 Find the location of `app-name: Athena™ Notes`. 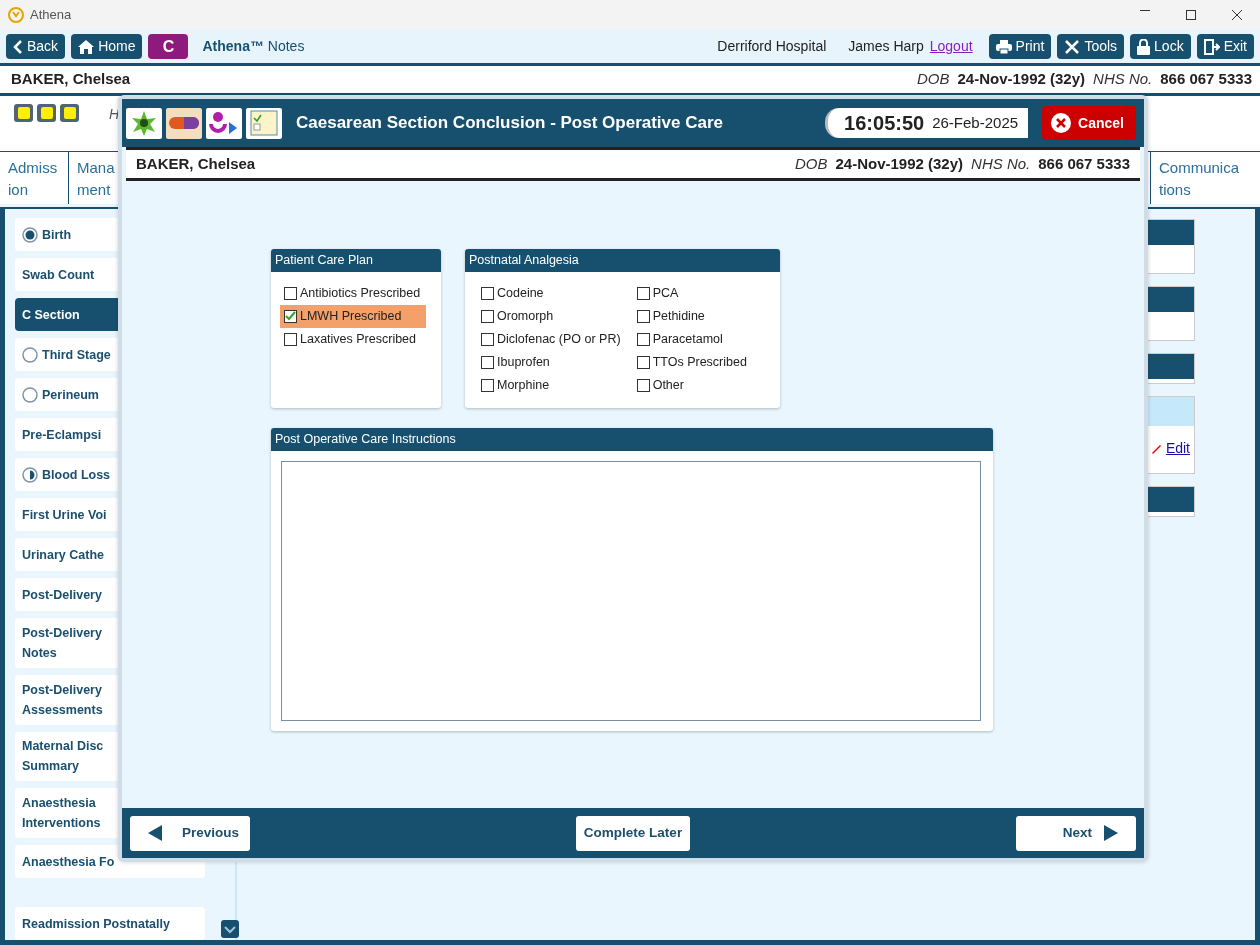

app-name: Athena™ Notes is located at coordinates (253, 46).